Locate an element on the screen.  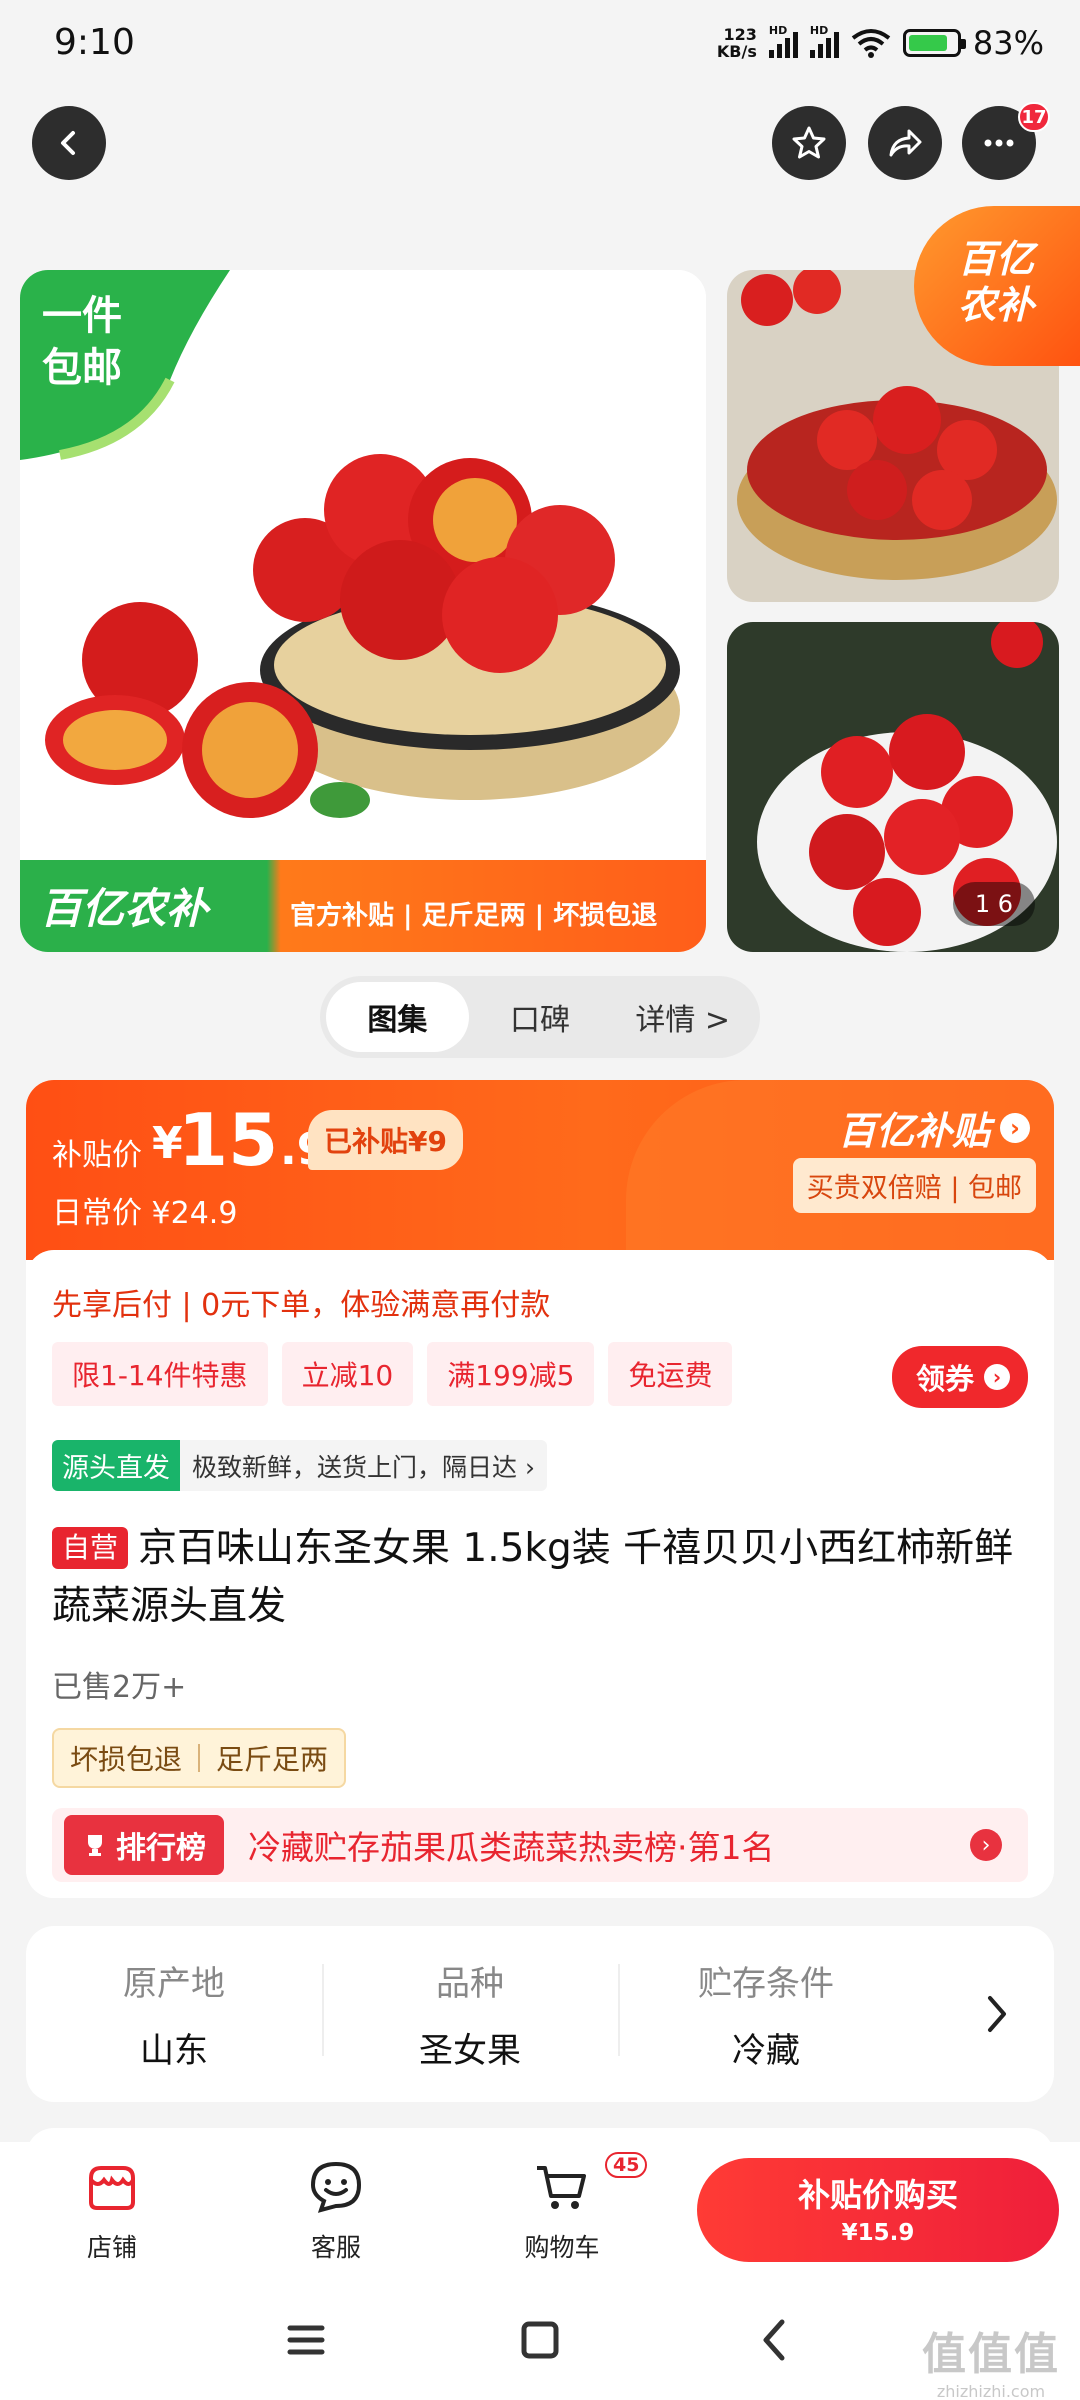
attribute-storage: 贮存条件 冷藏 is located at coordinates (766, 2014).